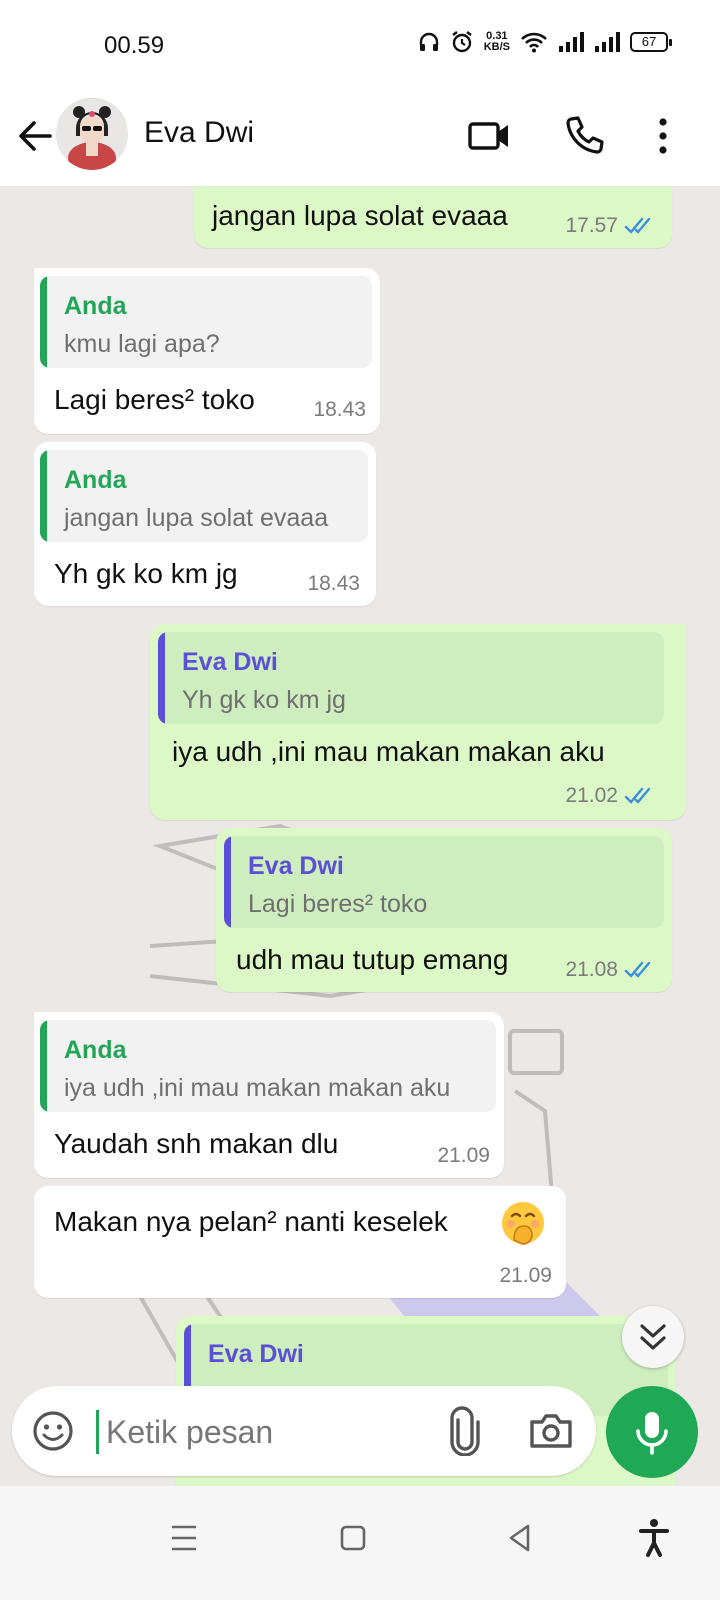 This screenshot has width=720, height=1600. I want to click on home-icon, so click(352, 1538).